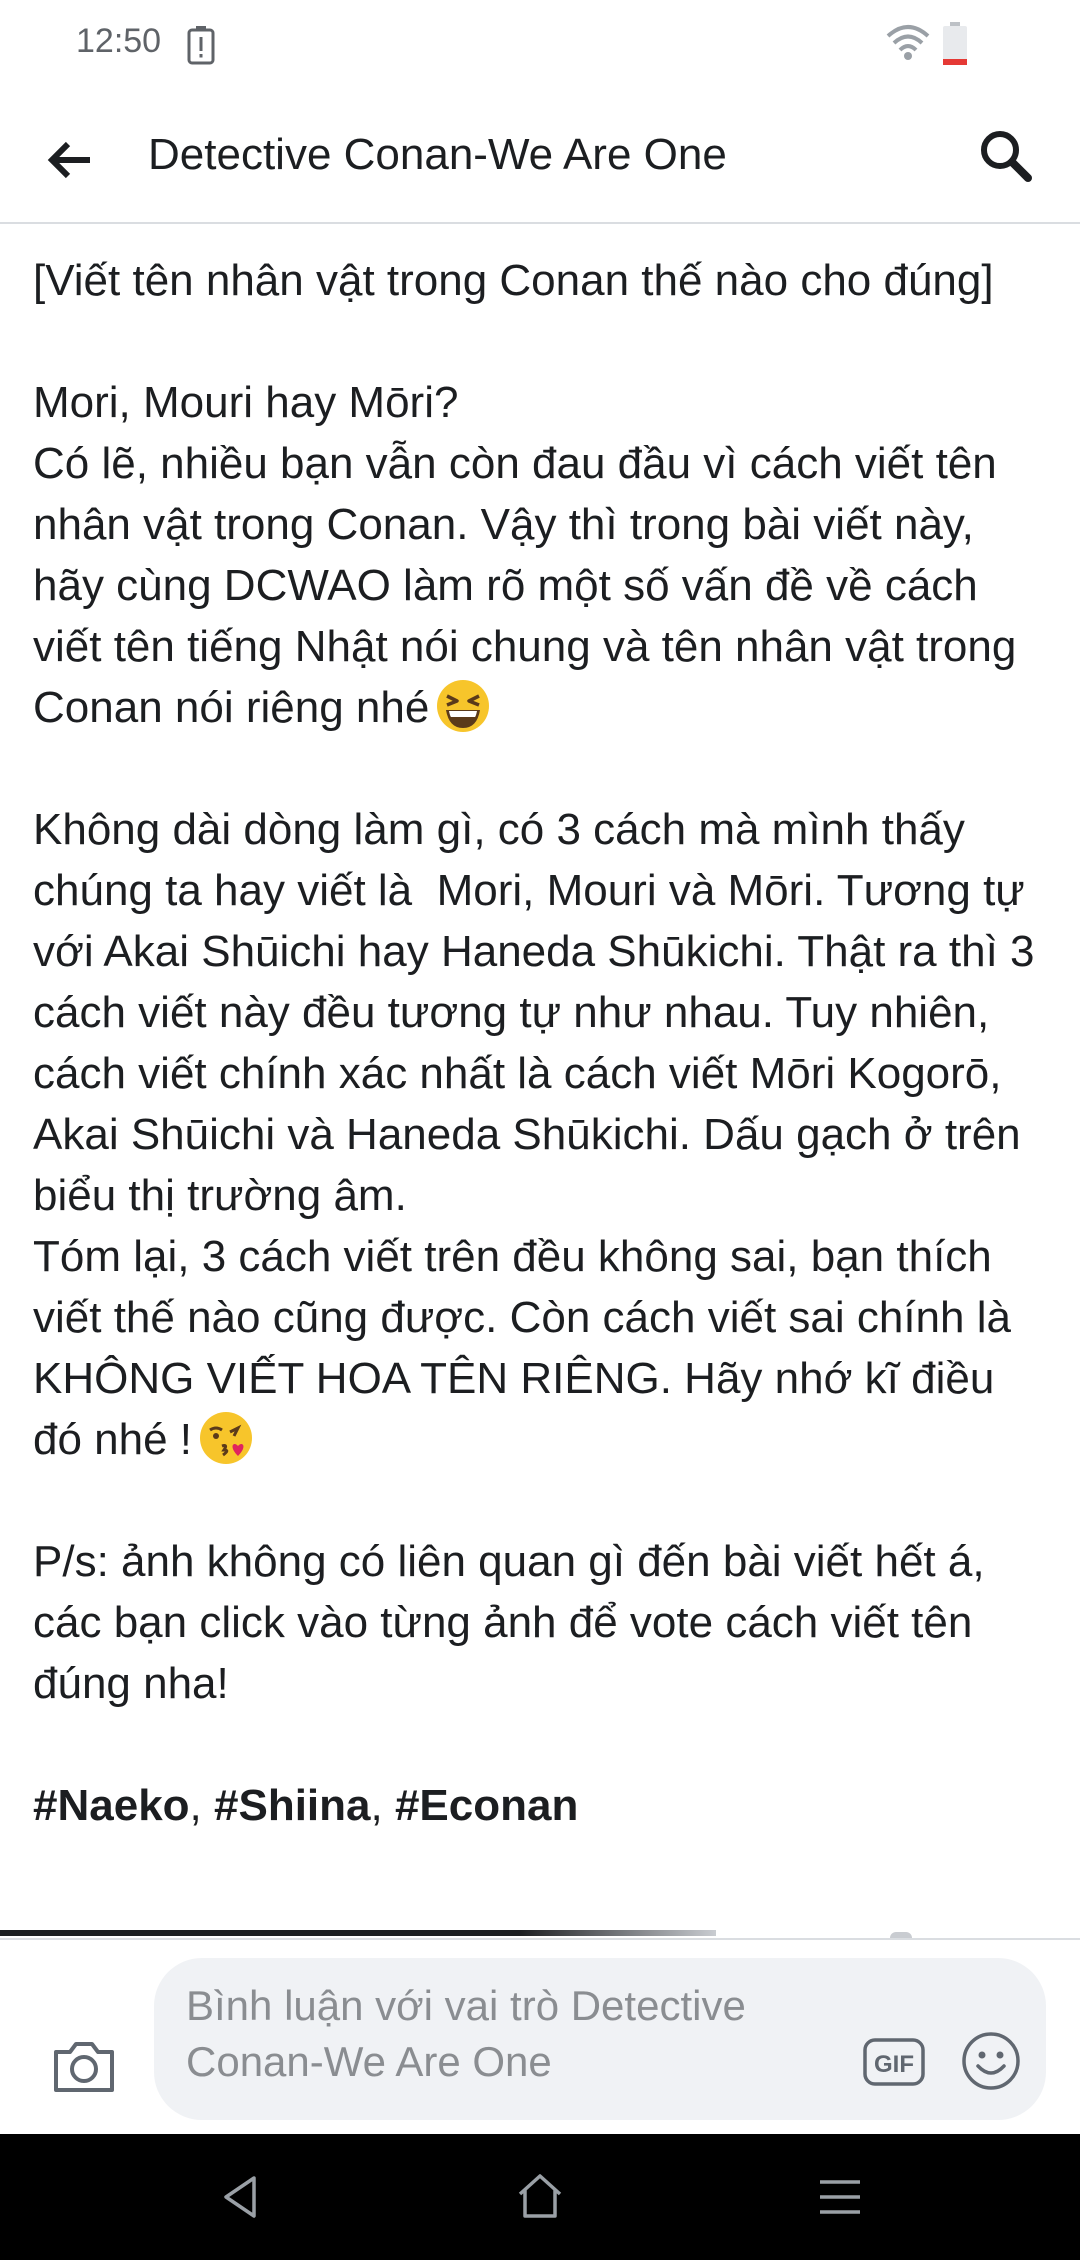 The image size is (1080, 2260). Describe the element at coordinates (463, 706) in the screenshot. I see `grinning-squinting-face-icon` at that location.